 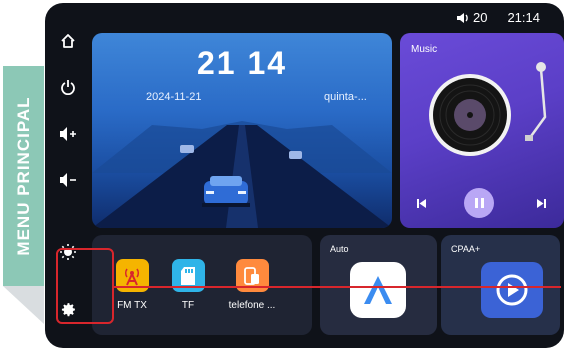 I want to click on volume-indicator: 20, so click(x=471, y=17).